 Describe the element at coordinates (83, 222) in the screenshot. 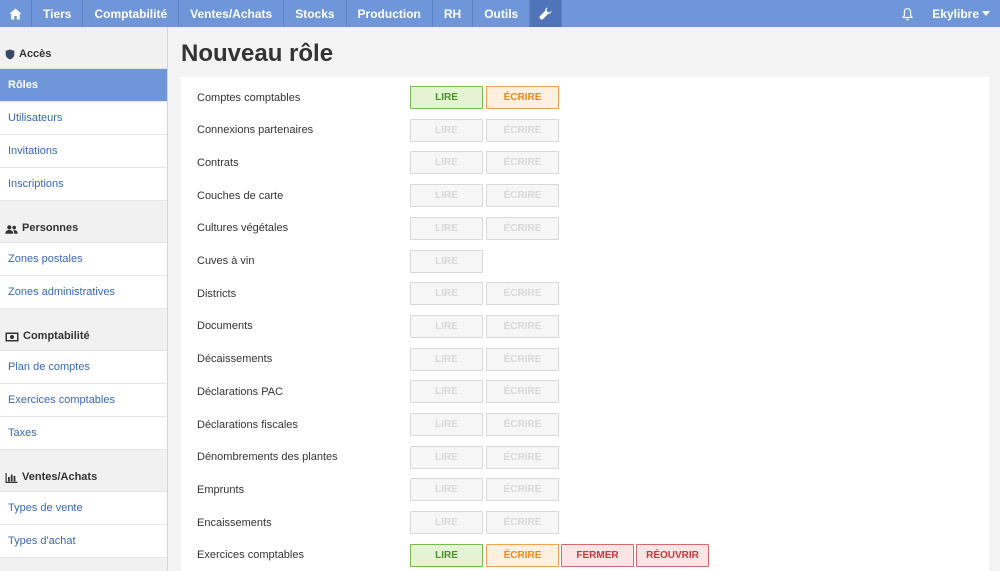

I see `sidebar-section-personnes: Personnes` at that location.